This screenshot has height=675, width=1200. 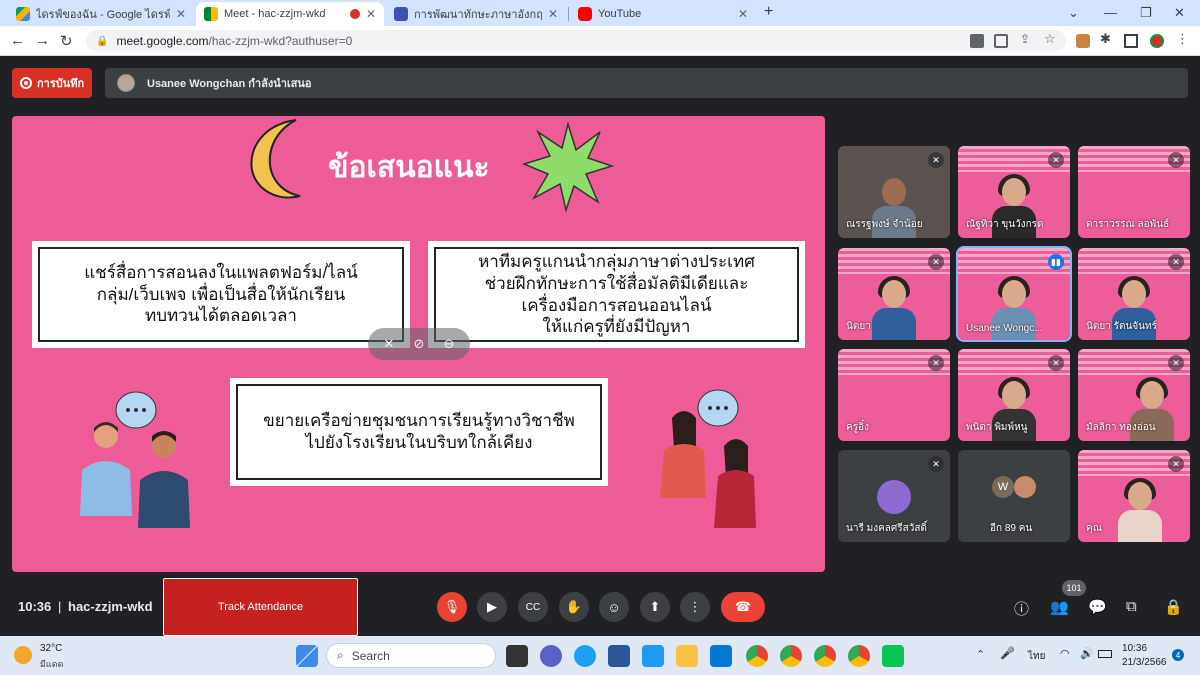 What do you see at coordinates (275, 159) in the screenshot?
I see `moon-icon` at bounding box center [275, 159].